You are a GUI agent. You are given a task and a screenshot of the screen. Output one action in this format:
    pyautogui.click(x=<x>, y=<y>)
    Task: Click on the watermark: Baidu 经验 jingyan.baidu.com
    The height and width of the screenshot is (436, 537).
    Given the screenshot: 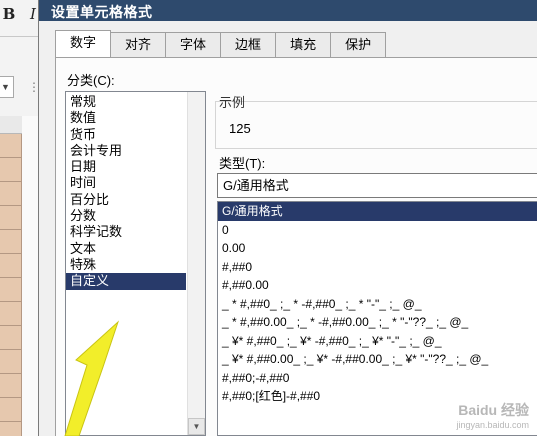 What is the action you would take?
    pyautogui.click(x=492, y=415)
    